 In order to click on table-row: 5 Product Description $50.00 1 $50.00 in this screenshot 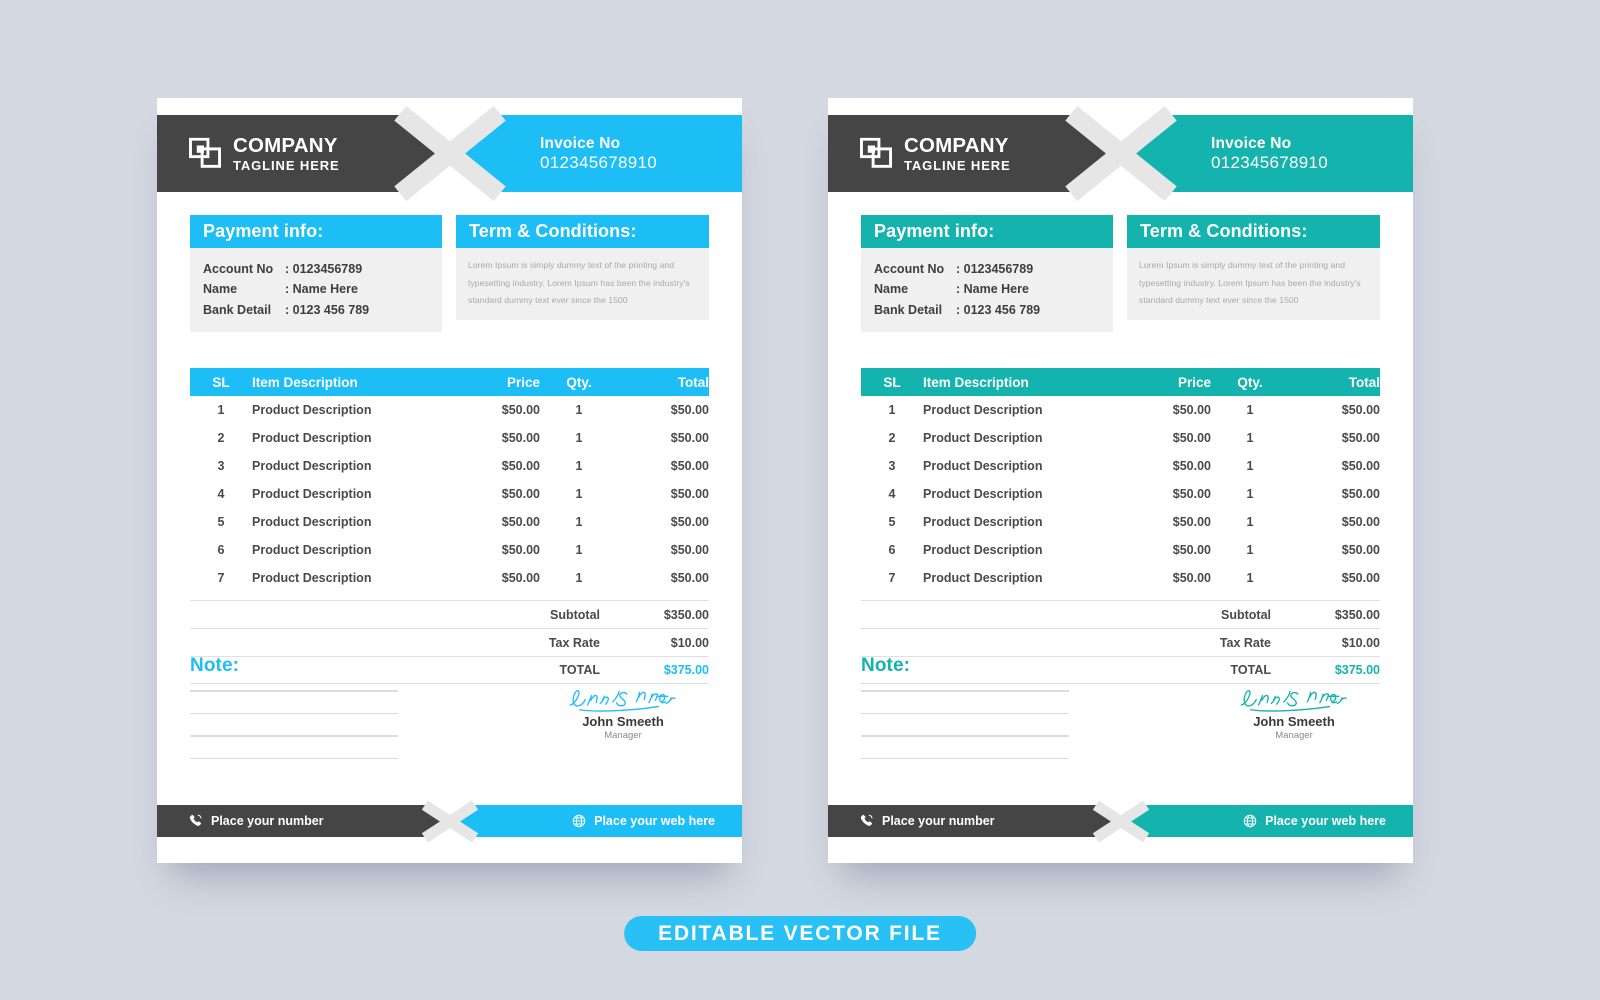, I will do `click(449, 522)`.